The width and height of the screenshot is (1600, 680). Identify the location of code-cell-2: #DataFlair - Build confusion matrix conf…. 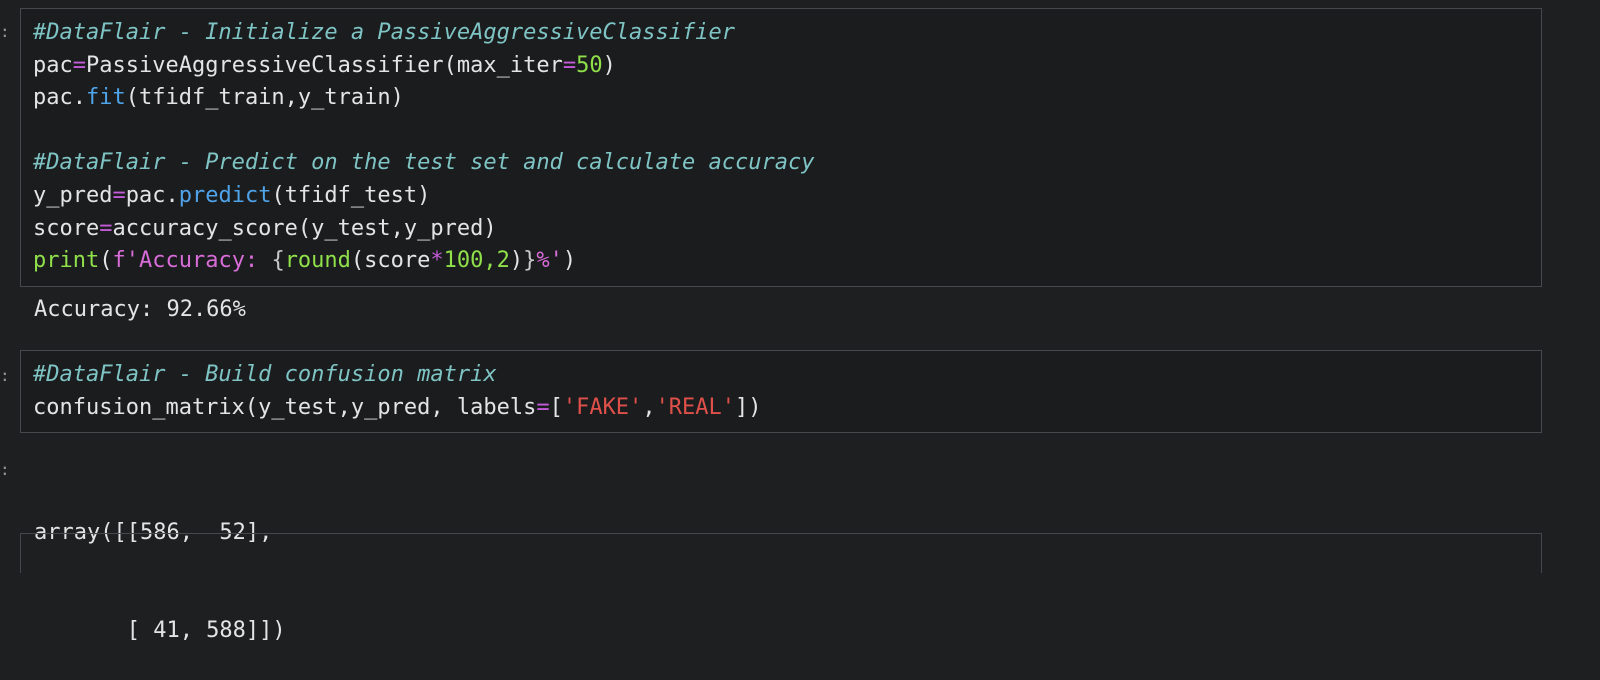
(781, 391).